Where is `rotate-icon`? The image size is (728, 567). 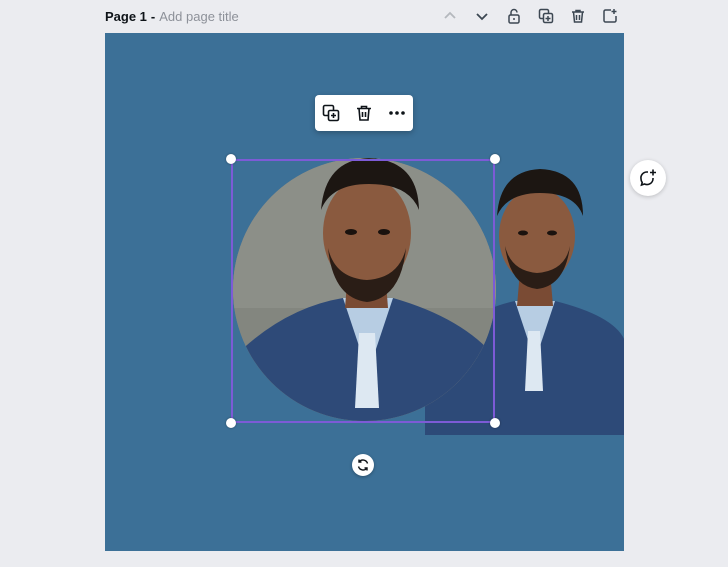 rotate-icon is located at coordinates (363, 465).